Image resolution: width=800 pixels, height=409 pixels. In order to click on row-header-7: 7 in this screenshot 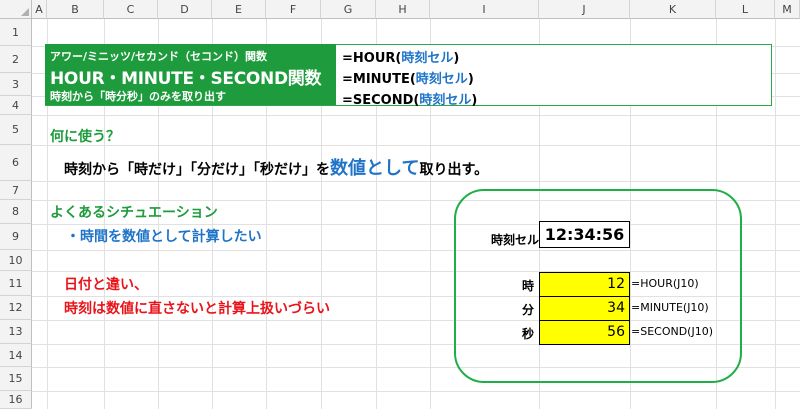, I will do `click(16, 190)`.